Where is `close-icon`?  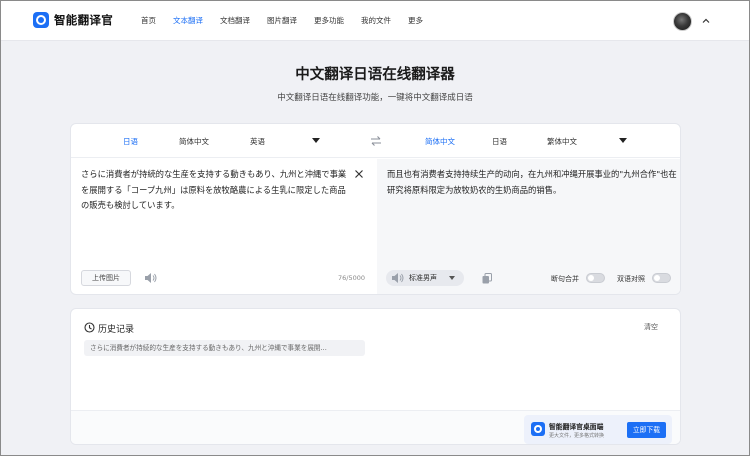
close-icon is located at coordinates (359, 174).